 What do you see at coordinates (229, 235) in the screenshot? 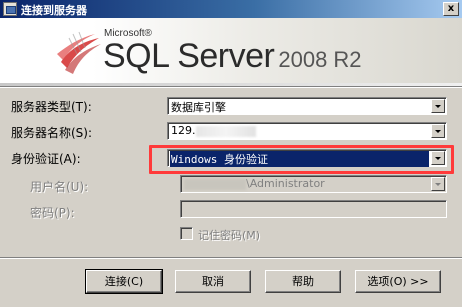
I see `remember-password-label: 记住密码(M)` at bounding box center [229, 235].